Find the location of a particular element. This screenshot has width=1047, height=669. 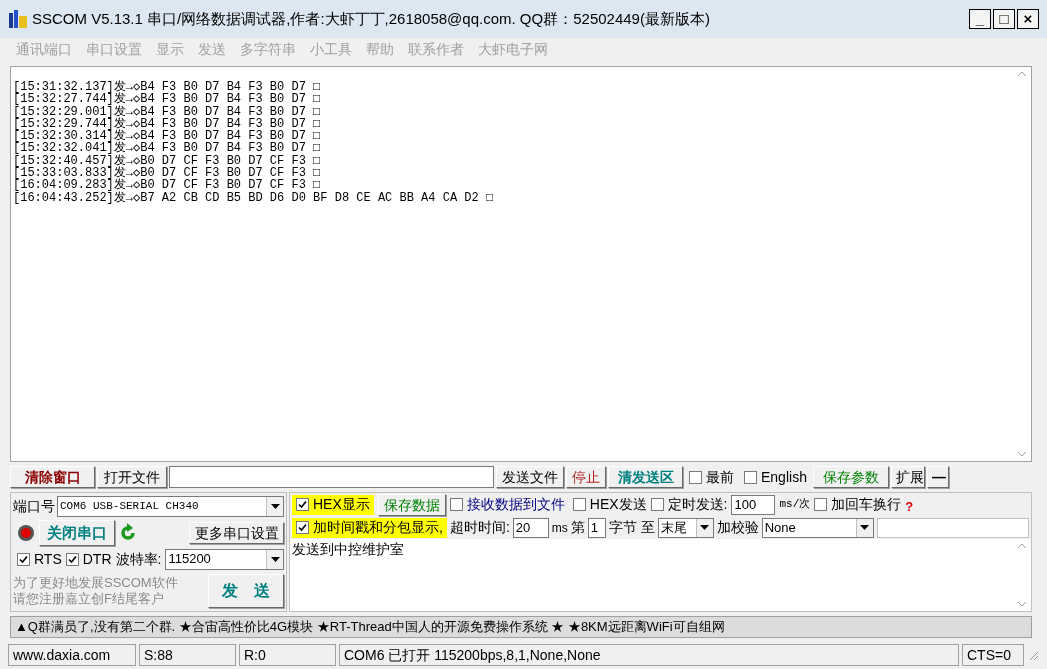

checkbox-label: DTR is located at coordinates (97, 559).